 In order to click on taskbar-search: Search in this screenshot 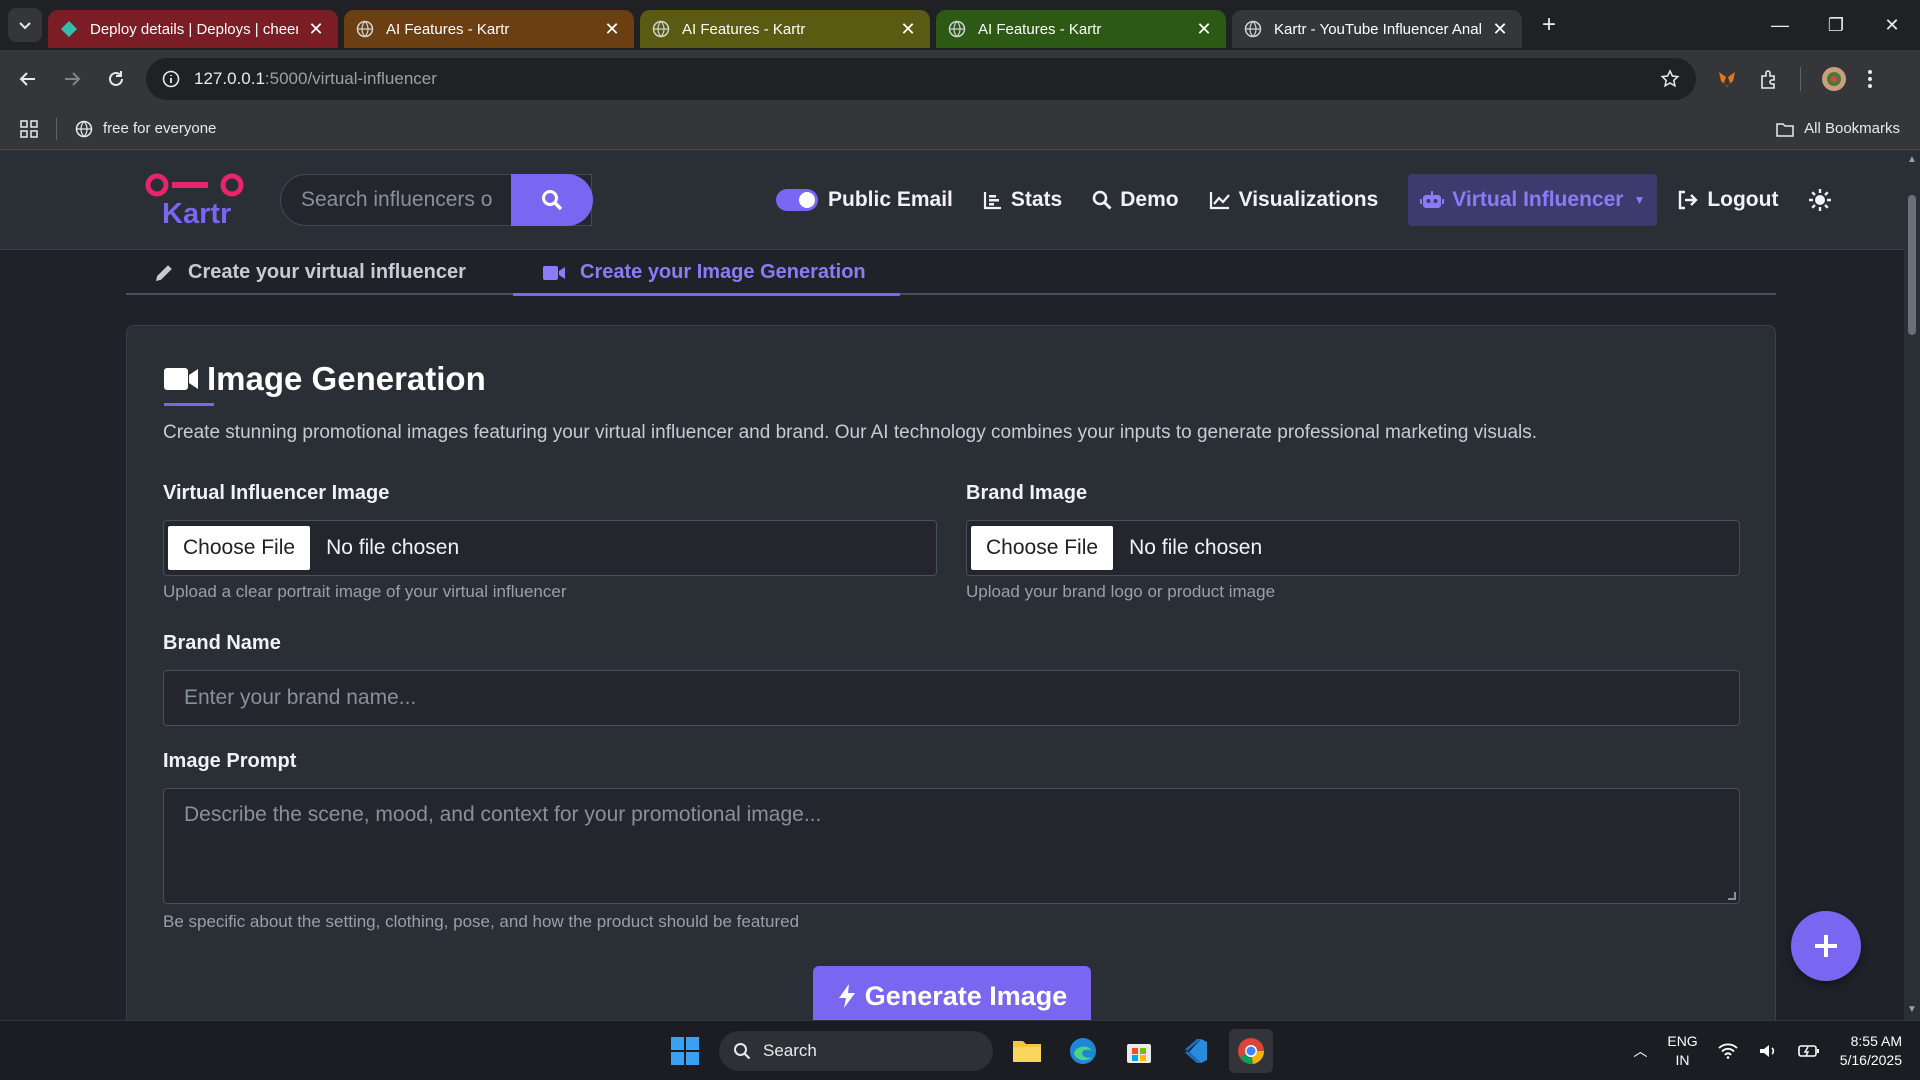, I will do `click(856, 1051)`.